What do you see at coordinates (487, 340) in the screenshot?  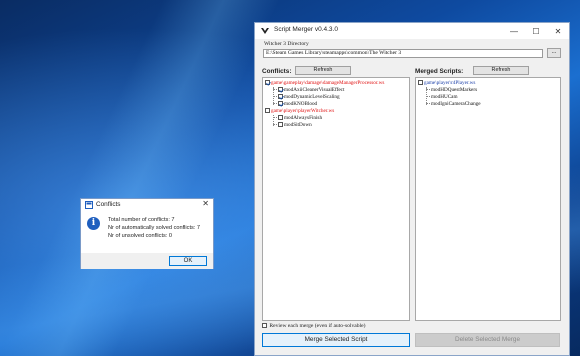 I see `delete-selected-merge-button: Delete Selected Merge` at bounding box center [487, 340].